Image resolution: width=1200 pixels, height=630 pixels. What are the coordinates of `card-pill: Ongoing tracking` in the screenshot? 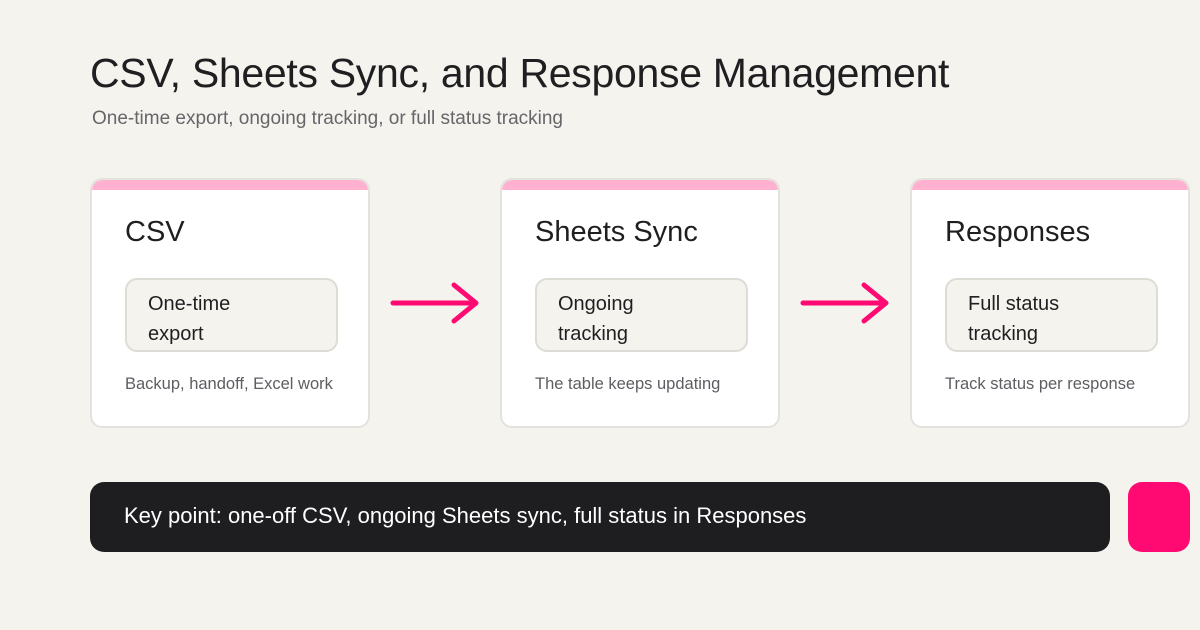 It's located at (641, 315).